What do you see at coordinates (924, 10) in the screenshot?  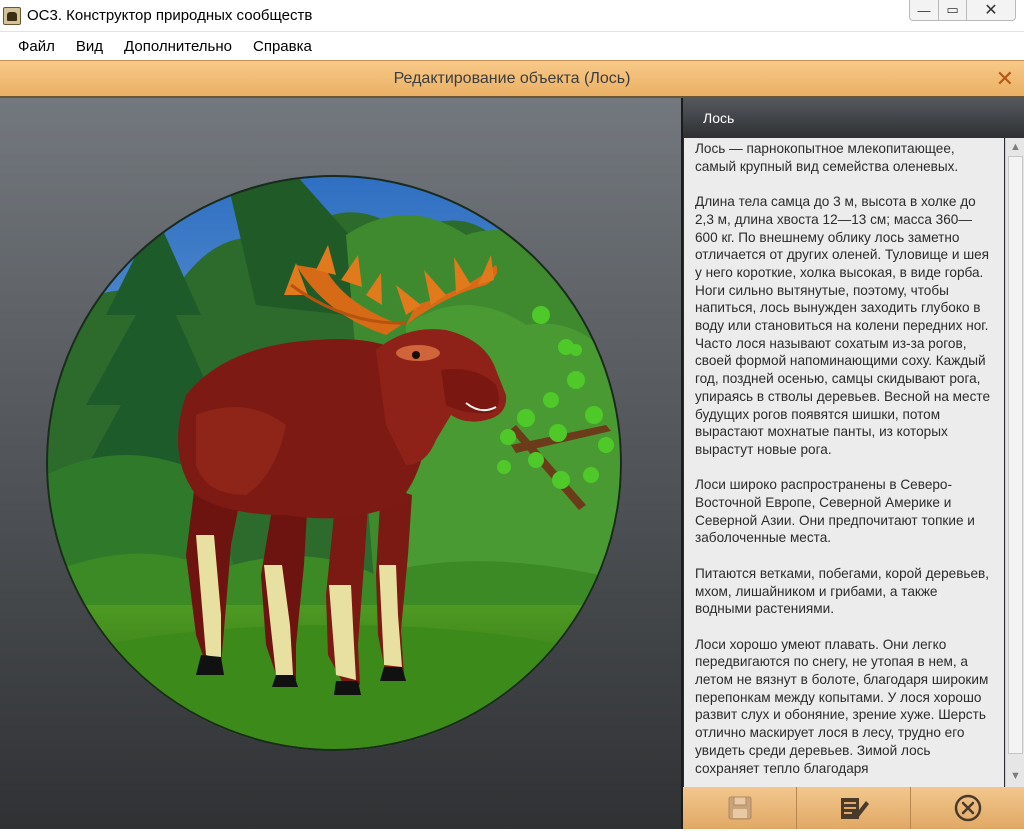 I see `minimize-button: —` at bounding box center [924, 10].